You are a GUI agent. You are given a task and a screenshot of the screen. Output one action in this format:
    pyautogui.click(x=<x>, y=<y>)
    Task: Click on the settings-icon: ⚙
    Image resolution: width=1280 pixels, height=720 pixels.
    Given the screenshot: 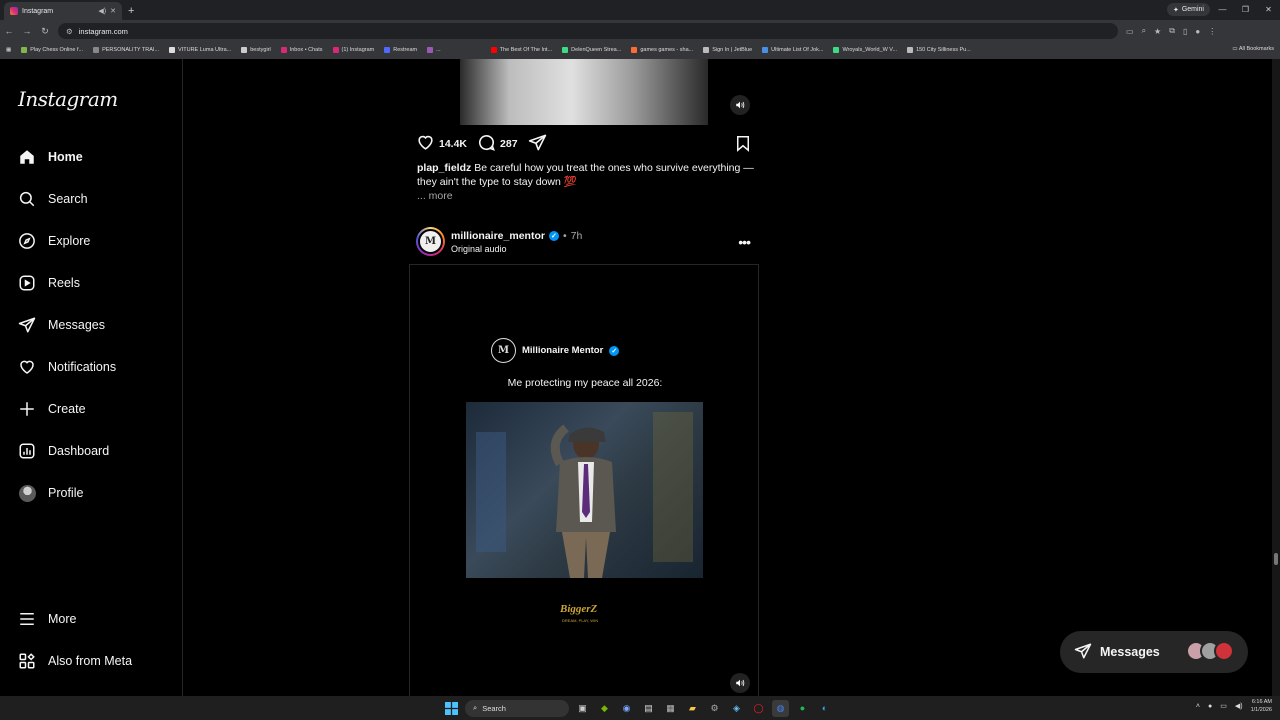 What is the action you would take?
    pyautogui.click(x=714, y=708)
    